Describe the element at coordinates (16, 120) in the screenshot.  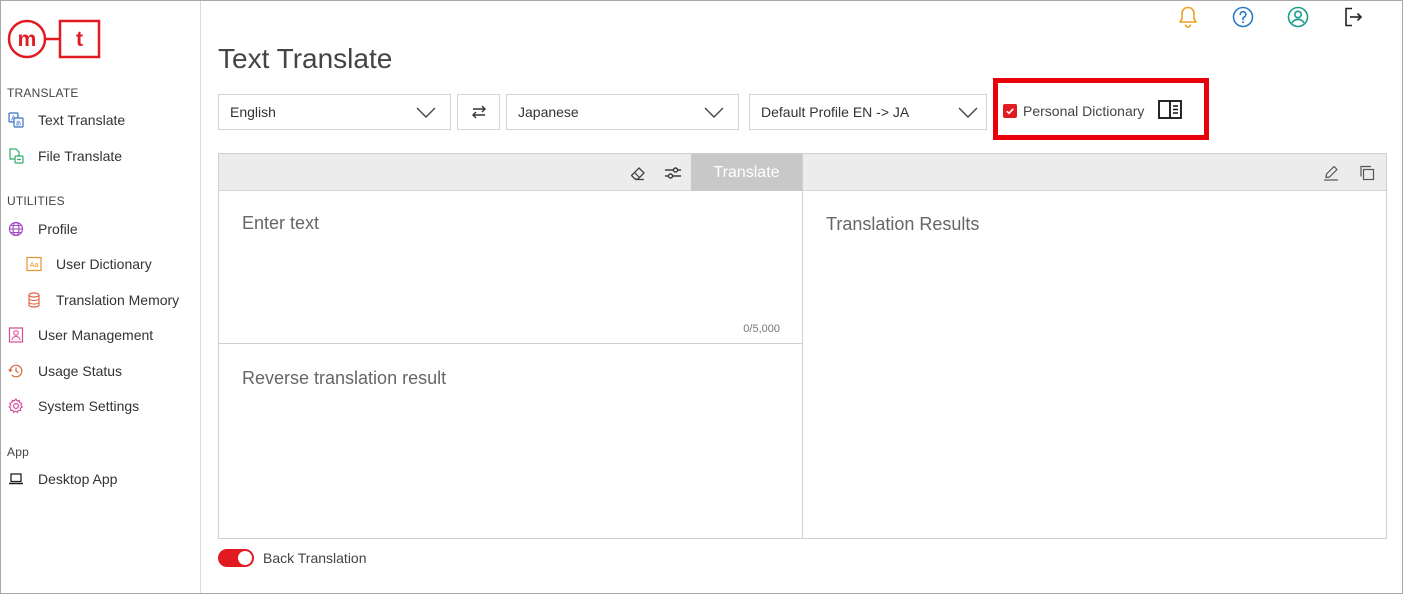
I see `text-translate-icon: Aあ` at that location.